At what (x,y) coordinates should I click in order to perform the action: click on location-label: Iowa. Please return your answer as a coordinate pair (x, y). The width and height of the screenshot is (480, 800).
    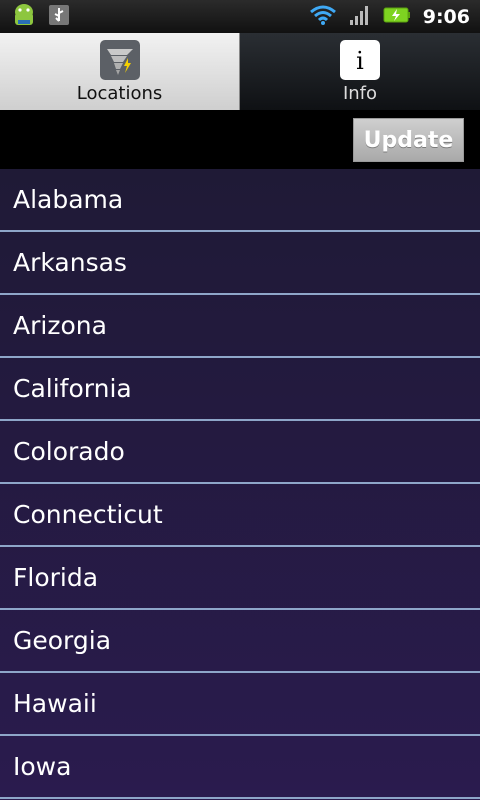
    Looking at the image, I should click on (42, 766).